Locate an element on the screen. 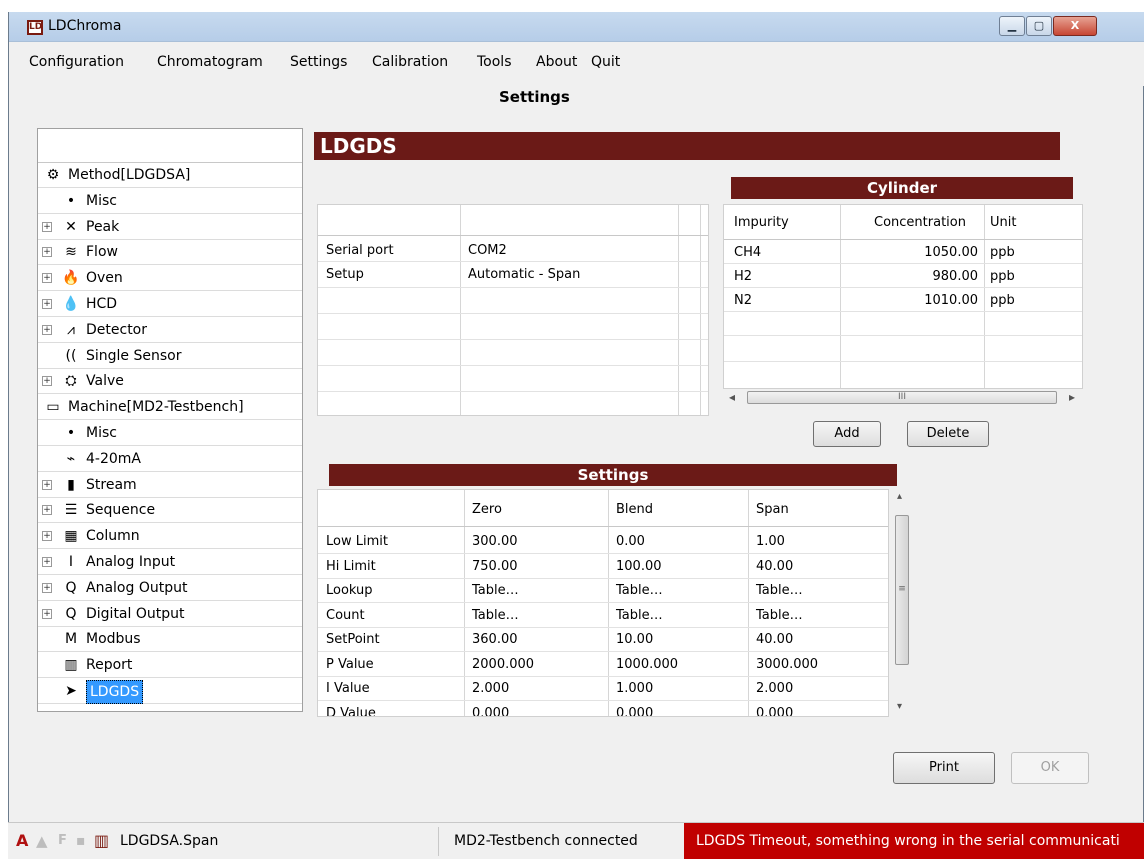 The height and width of the screenshot is (859, 1144). impurity-cell: H2 is located at coordinates (743, 276).